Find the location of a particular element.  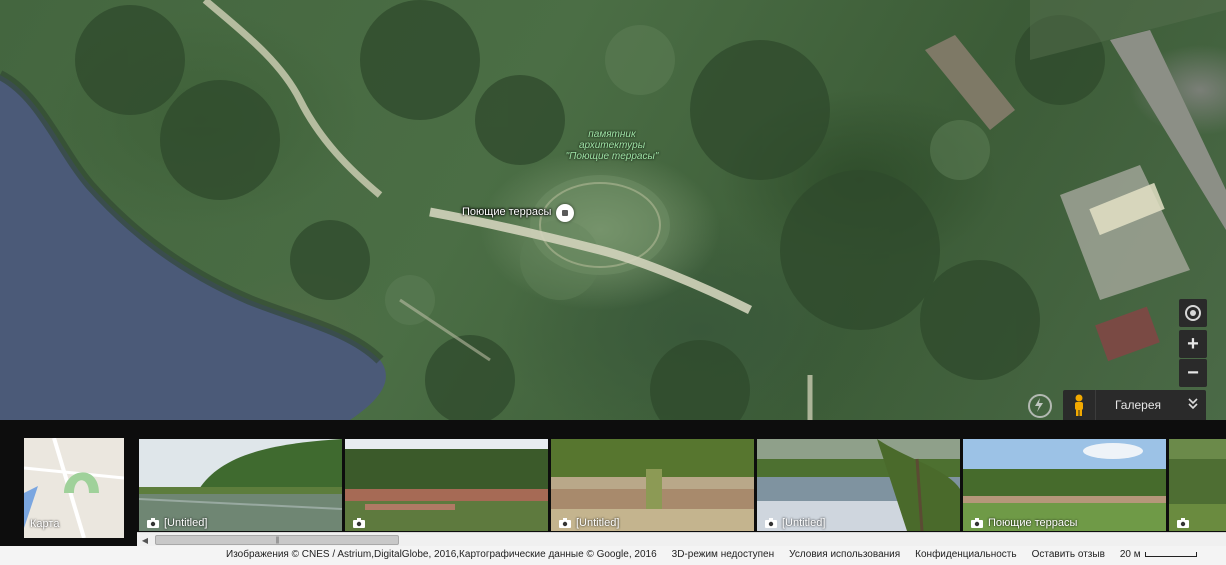

scale-bar is located at coordinates (1170, 554).